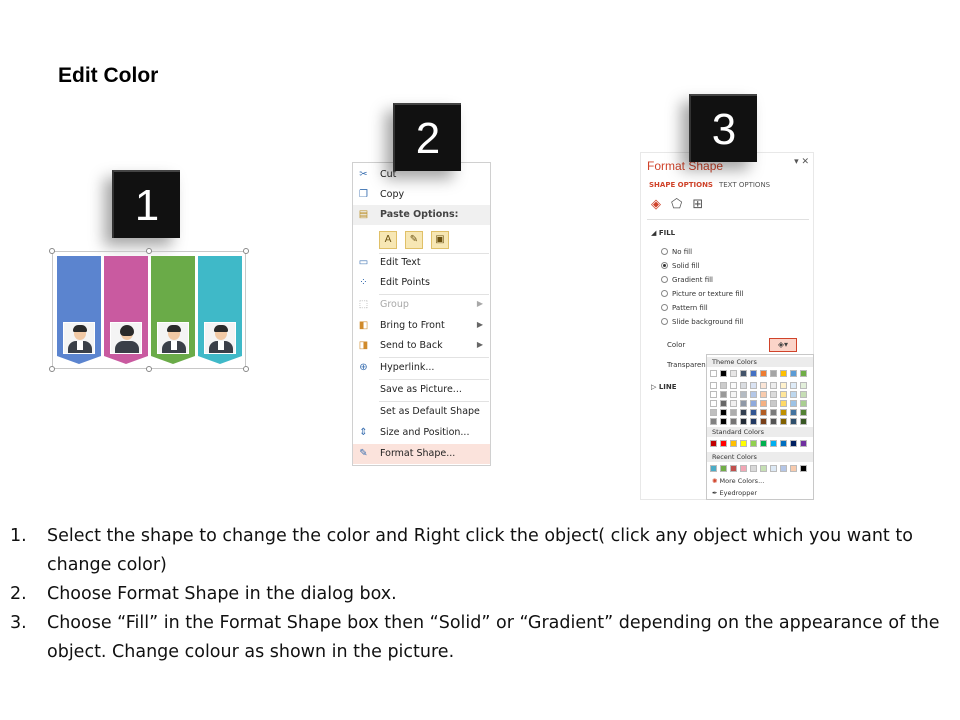  Describe the element at coordinates (173, 310) in the screenshot. I see `banner-green` at that location.